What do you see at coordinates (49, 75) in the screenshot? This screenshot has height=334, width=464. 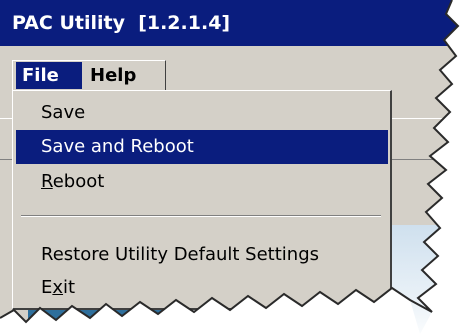 I see `menu-file: File` at bounding box center [49, 75].